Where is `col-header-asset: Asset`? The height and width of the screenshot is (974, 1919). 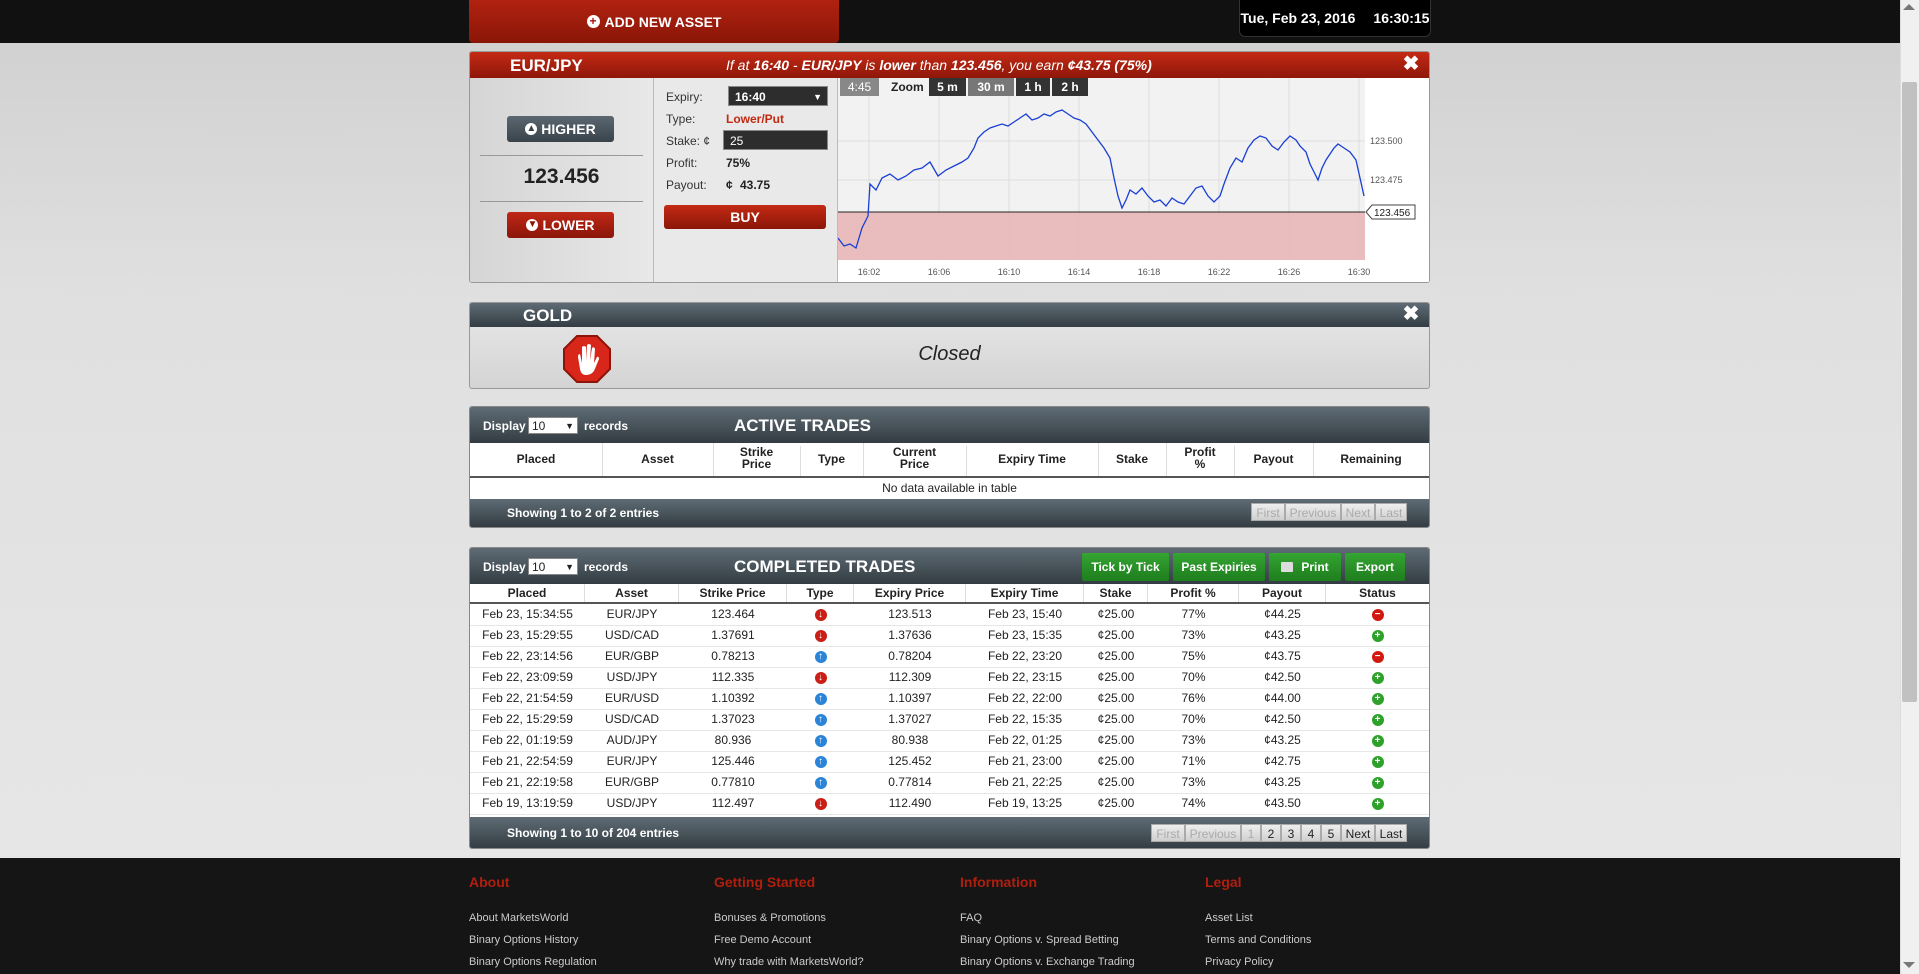
col-header-asset: Asset is located at coordinates (632, 593).